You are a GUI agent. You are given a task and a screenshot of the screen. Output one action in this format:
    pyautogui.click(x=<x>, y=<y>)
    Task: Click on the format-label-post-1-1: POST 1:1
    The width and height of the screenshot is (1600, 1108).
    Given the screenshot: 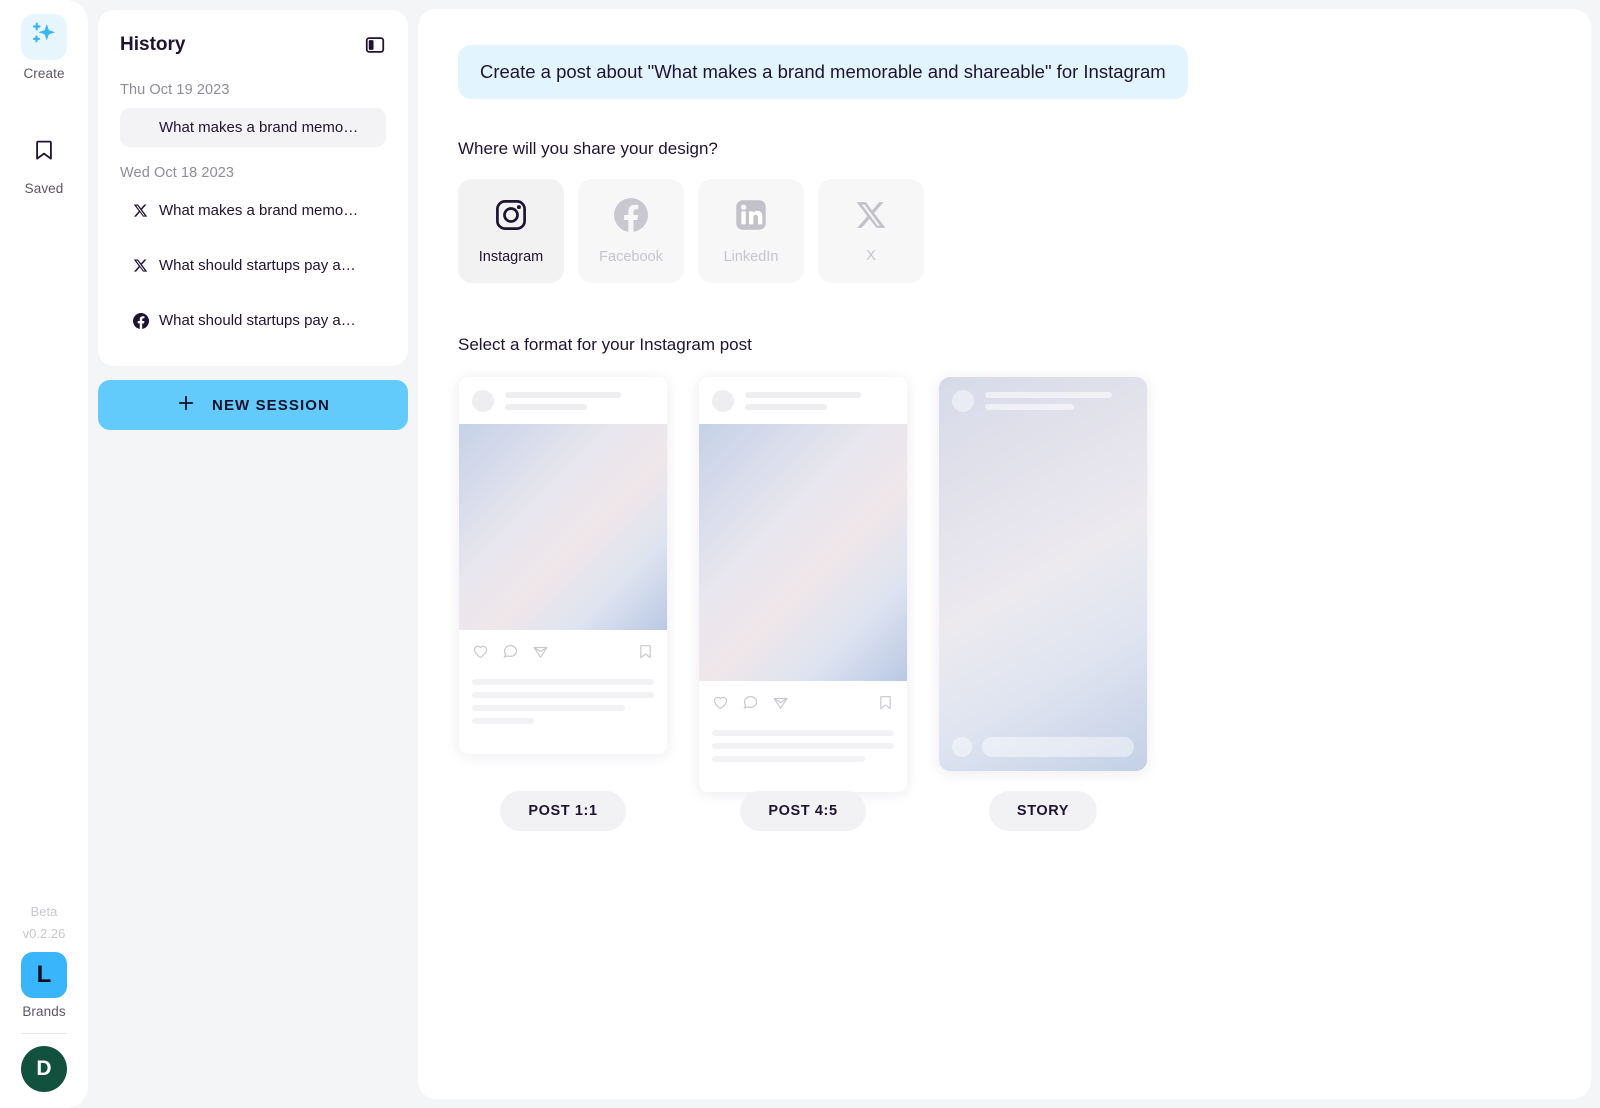 What is the action you would take?
    pyautogui.click(x=563, y=811)
    